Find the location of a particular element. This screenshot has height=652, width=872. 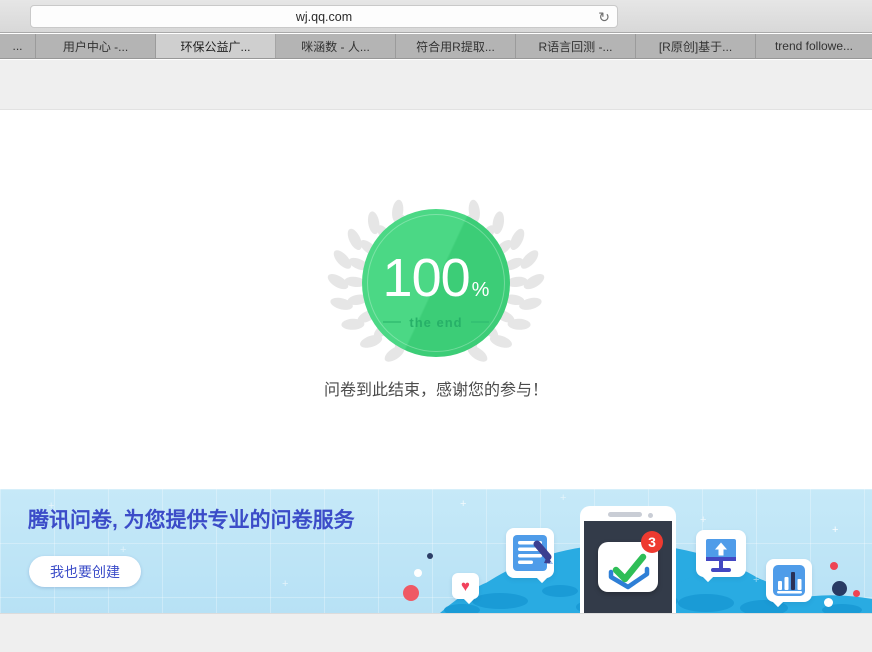

survey-header-band is located at coordinates (436, 85).